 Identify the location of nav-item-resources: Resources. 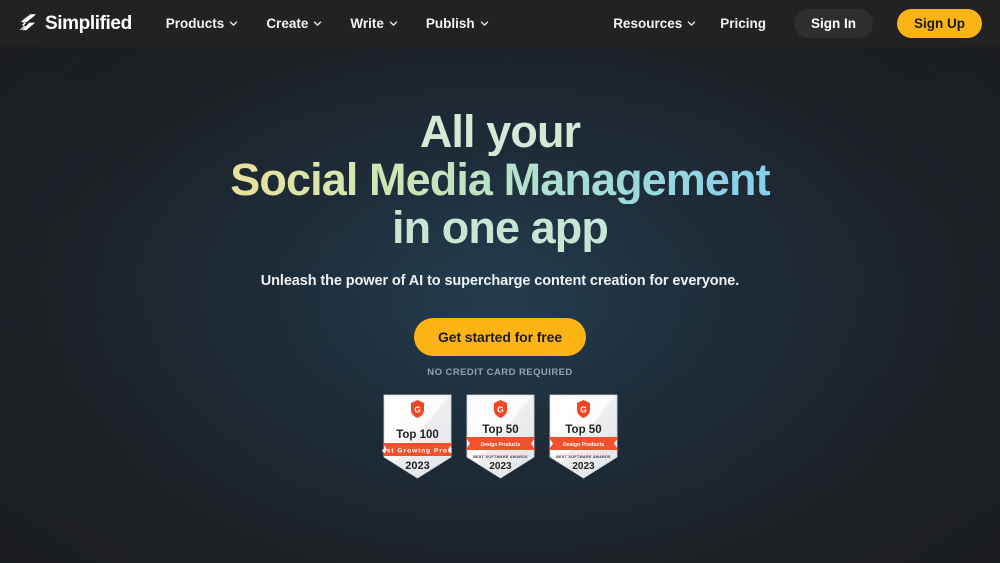
(654, 23).